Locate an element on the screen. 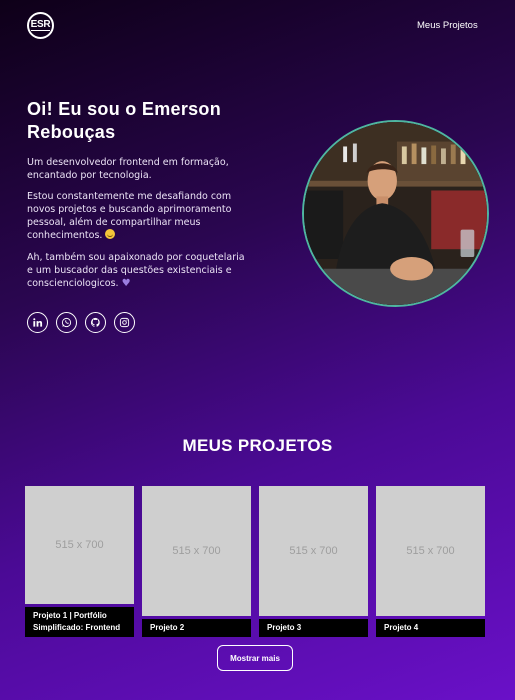 The height and width of the screenshot is (700, 515). project-caption: Projeto 4 is located at coordinates (430, 628).